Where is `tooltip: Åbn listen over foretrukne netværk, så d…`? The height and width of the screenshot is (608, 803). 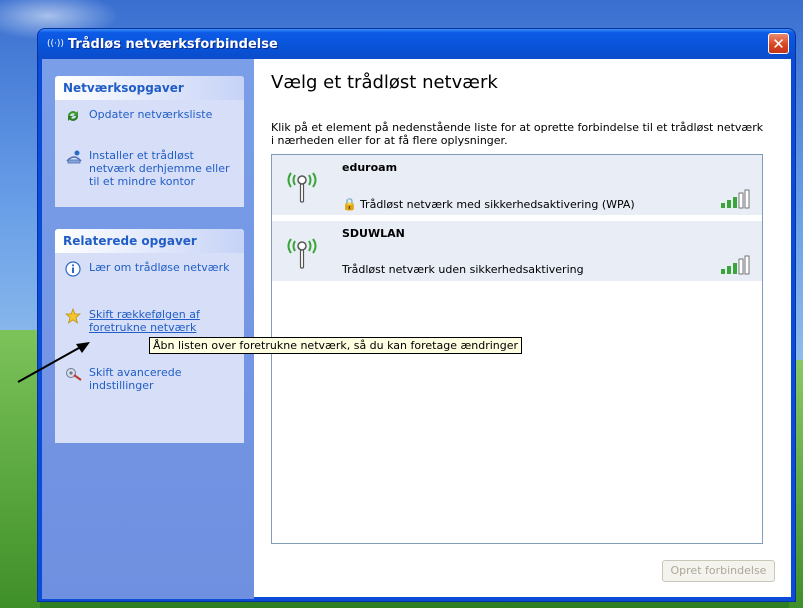
tooltip: Åbn listen over foretrukne netværk, så d… is located at coordinates (336, 345).